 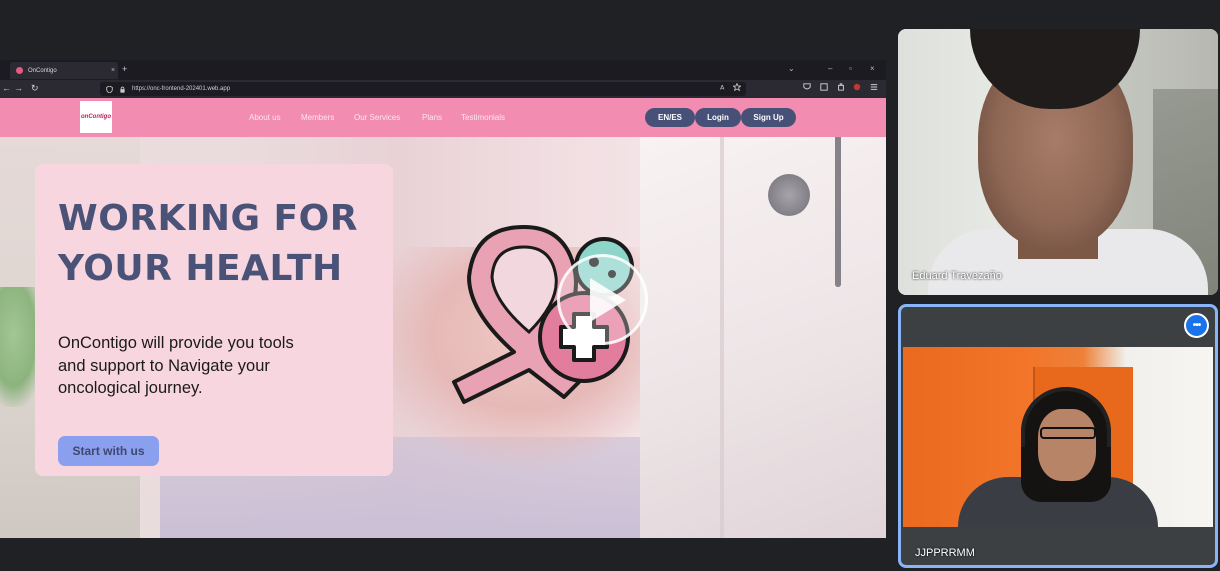 What do you see at coordinates (670, 117) in the screenshot?
I see `language-toggle-button: EN/ES` at bounding box center [670, 117].